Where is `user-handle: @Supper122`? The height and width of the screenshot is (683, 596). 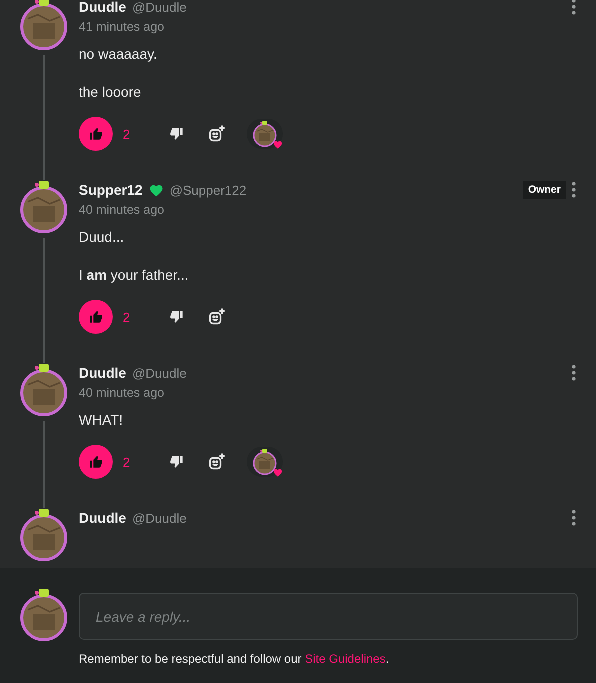
user-handle: @Supper122 is located at coordinates (208, 190).